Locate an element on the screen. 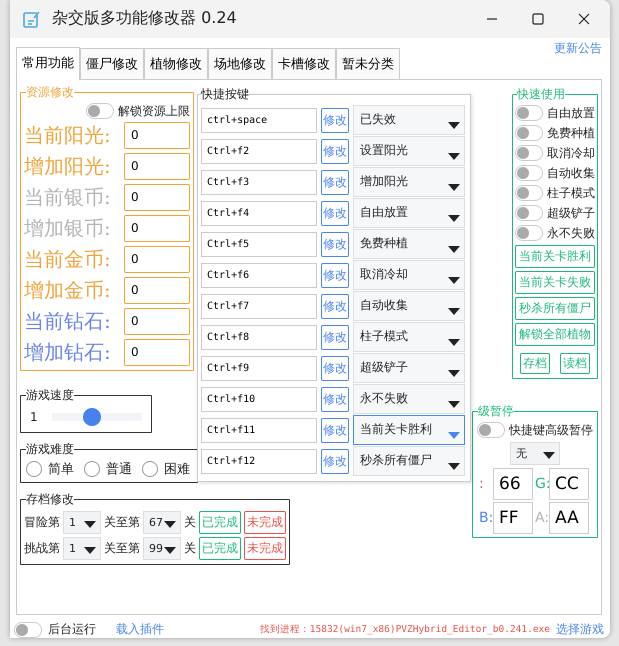 The height and width of the screenshot is (646, 619). channel-input: AA is located at coordinates (569, 518).